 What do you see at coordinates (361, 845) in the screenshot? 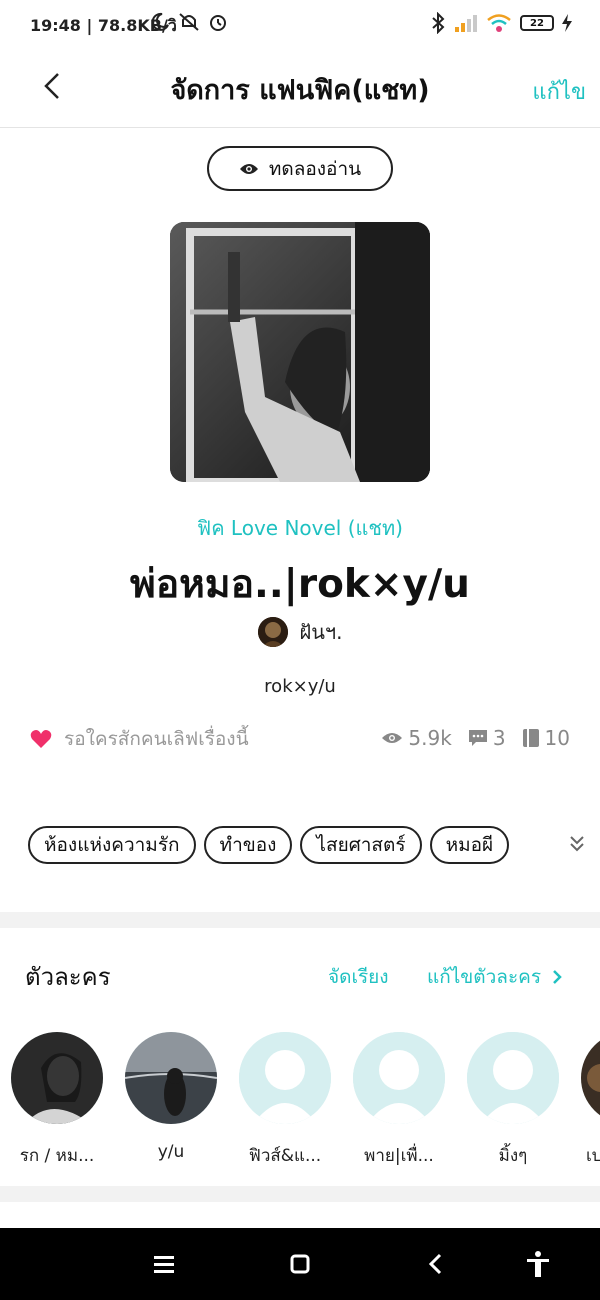
I see `tag-chip: ไสยศาสตร์` at bounding box center [361, 845].